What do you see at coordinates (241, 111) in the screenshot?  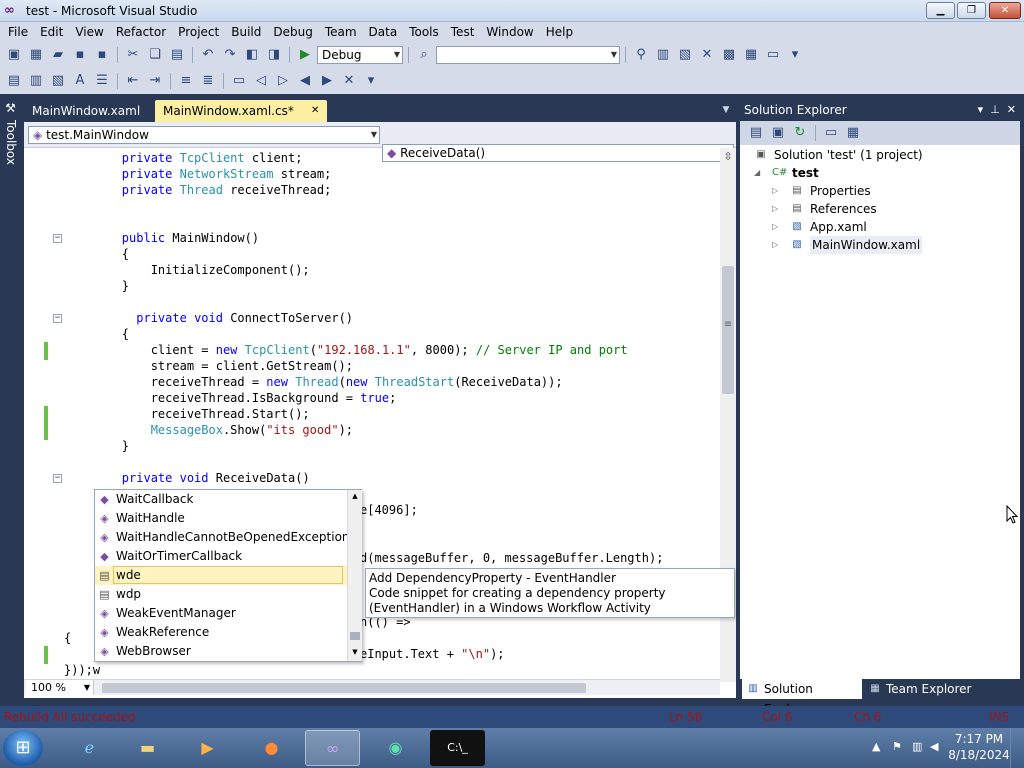 I see `tab-mainwindow-xaml-cs: MainWindow.xaml.cs* ✕` at bounding box center [241, 111].